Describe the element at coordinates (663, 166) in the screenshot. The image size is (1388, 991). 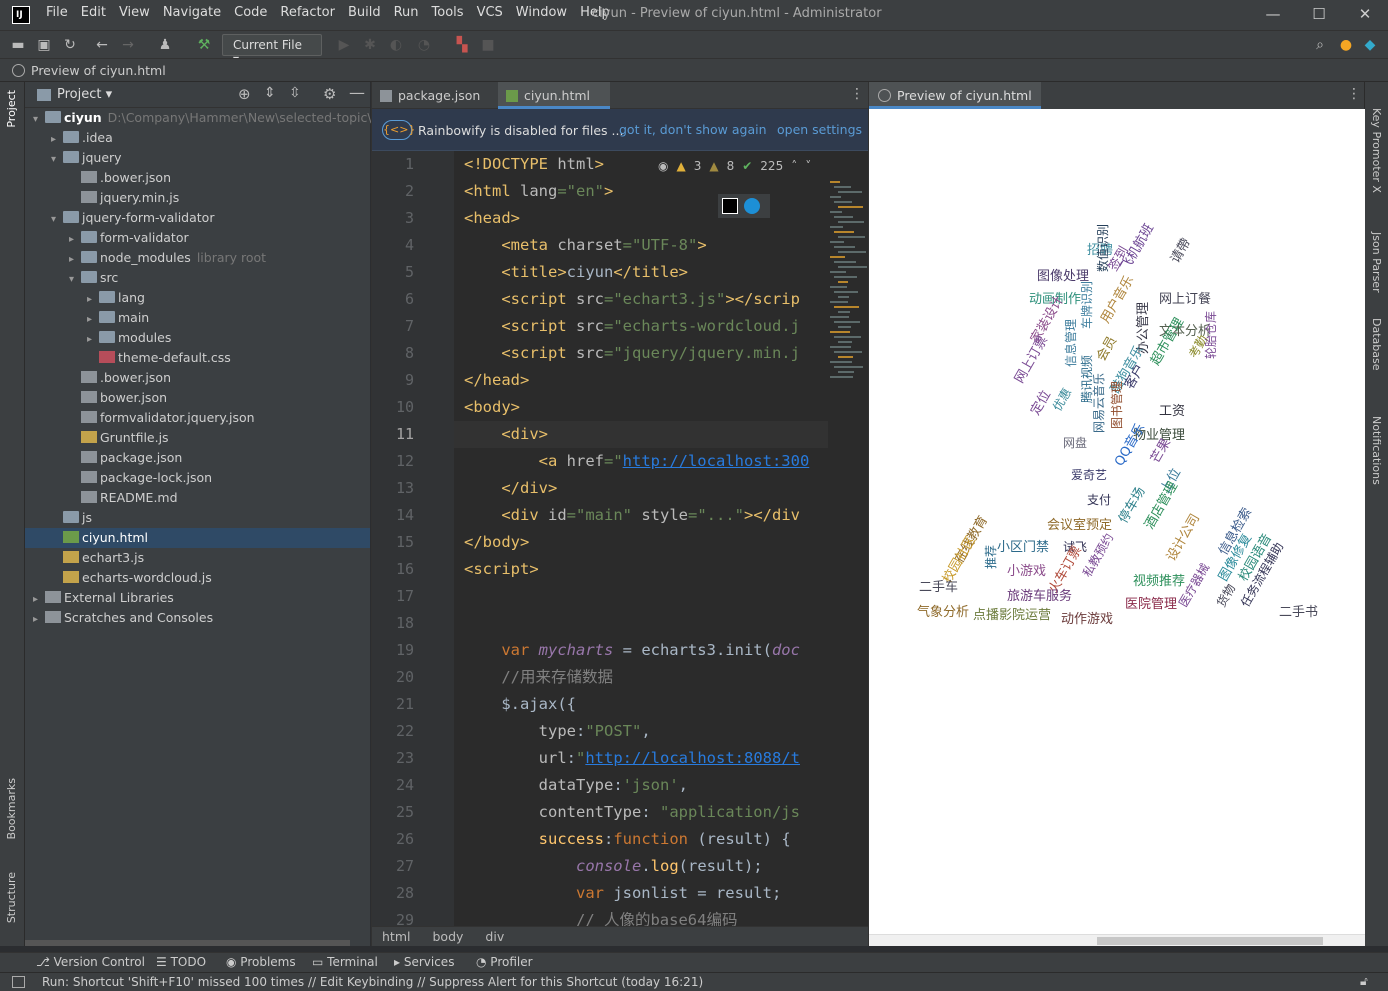
I see `hide-eye-icon: ◉` at that location.